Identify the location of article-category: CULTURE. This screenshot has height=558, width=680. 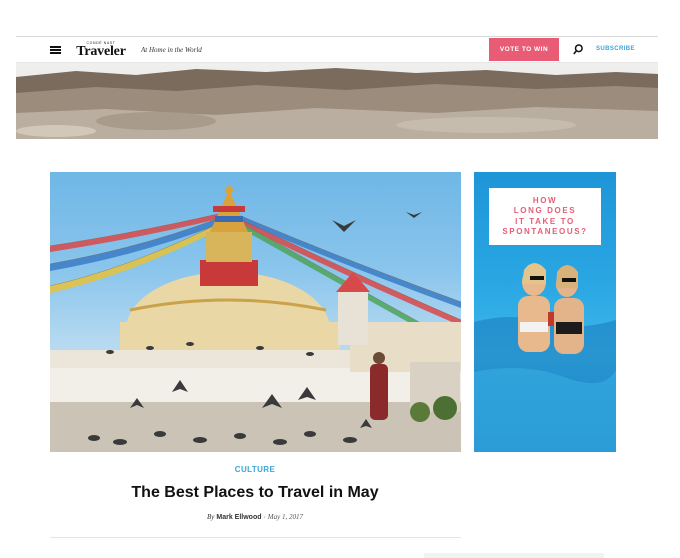
(255, 469).